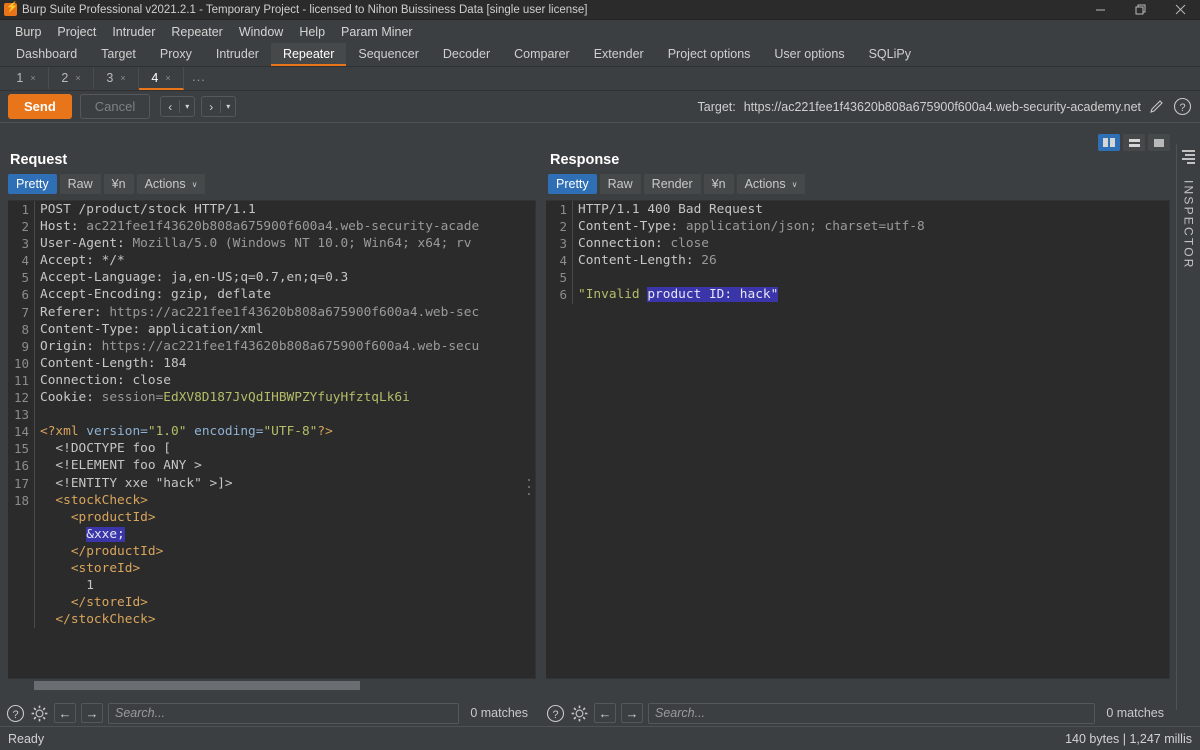  Describe the element at coordinates (32, 78) in the screenshot. I see `repeater-tab-1-close-icon: ×` at that location.